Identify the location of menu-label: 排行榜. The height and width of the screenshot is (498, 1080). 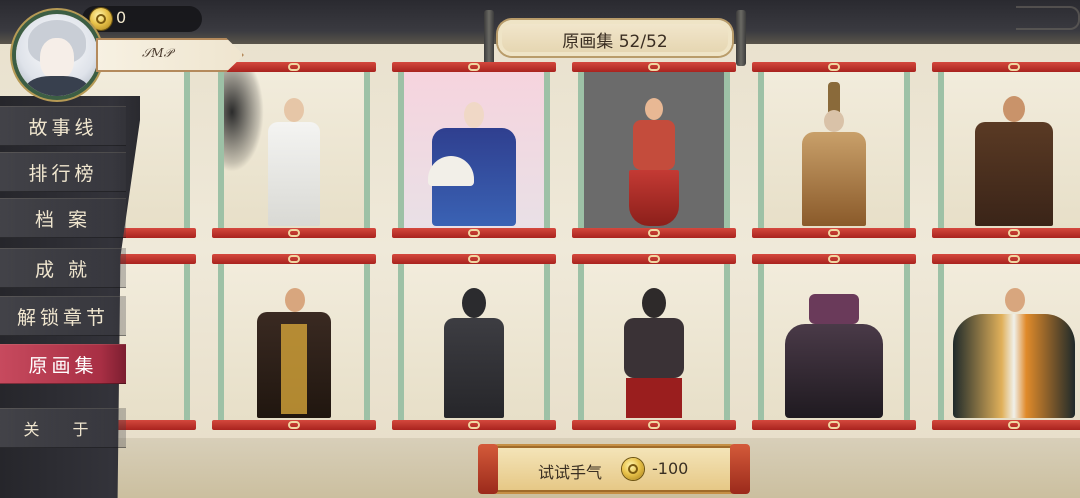
(63, 173).